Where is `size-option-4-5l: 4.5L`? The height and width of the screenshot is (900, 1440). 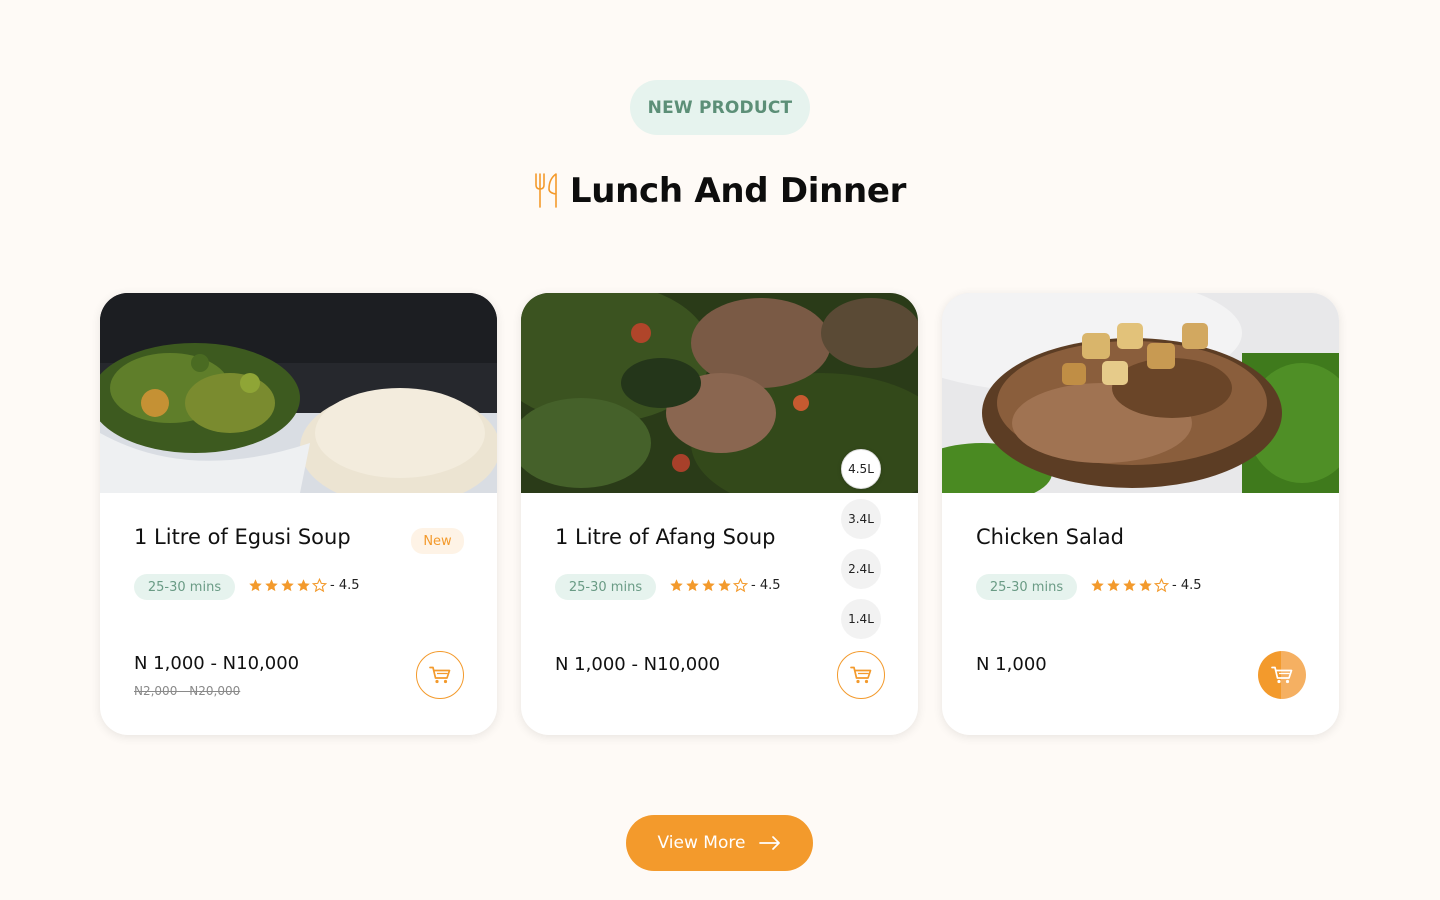
size-option-4-5l: 4.5L is located at coordinates (861, 469).